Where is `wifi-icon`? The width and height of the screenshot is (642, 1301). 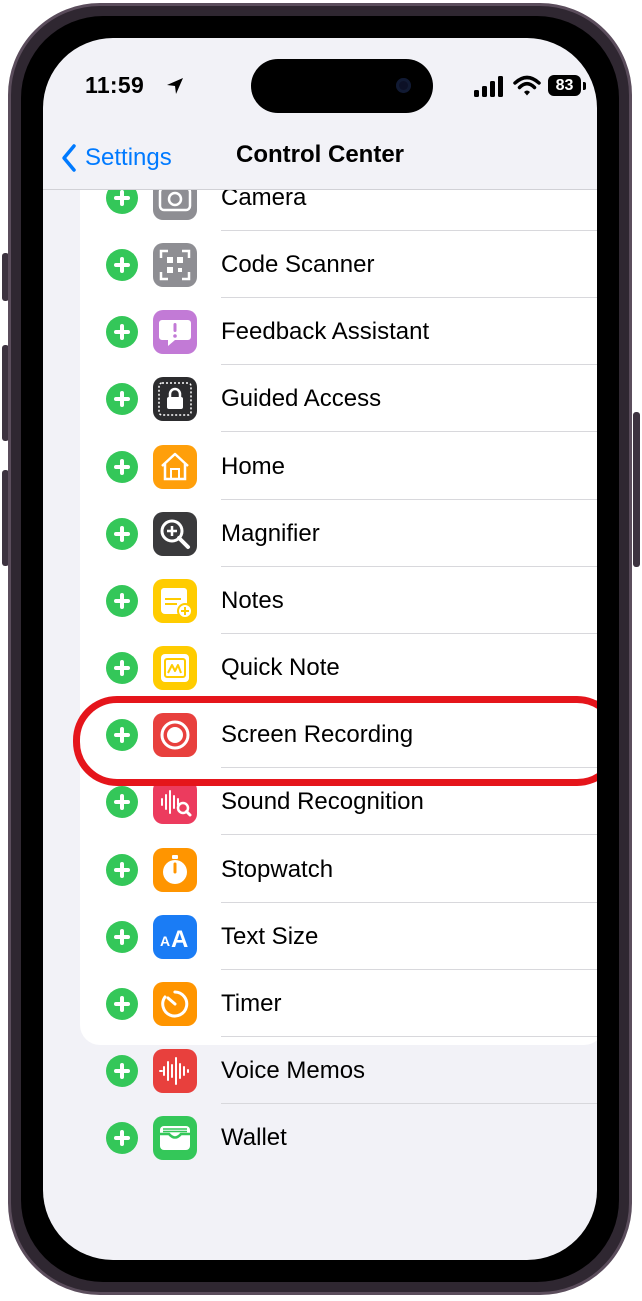
wifi-icon is located at coordinates (527, 85).